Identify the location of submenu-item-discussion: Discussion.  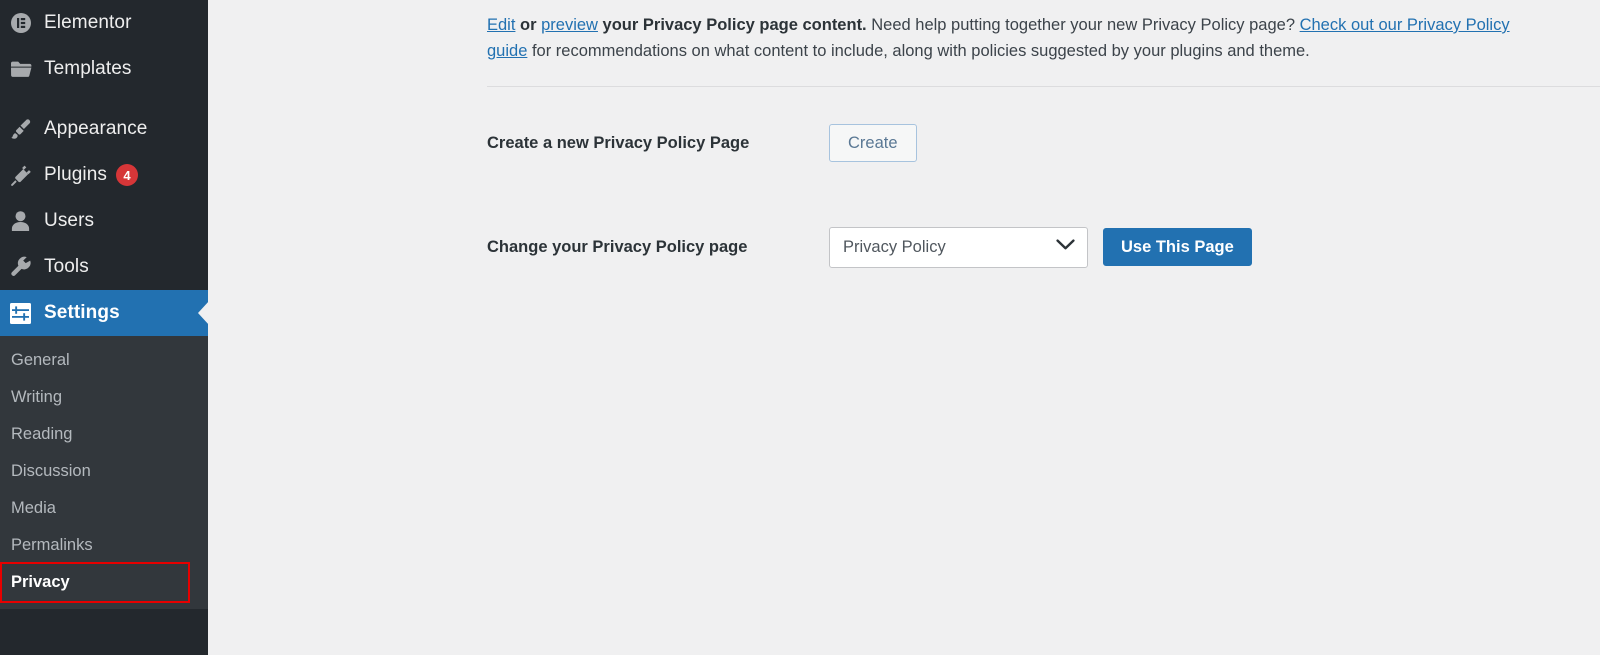
(104, 471).